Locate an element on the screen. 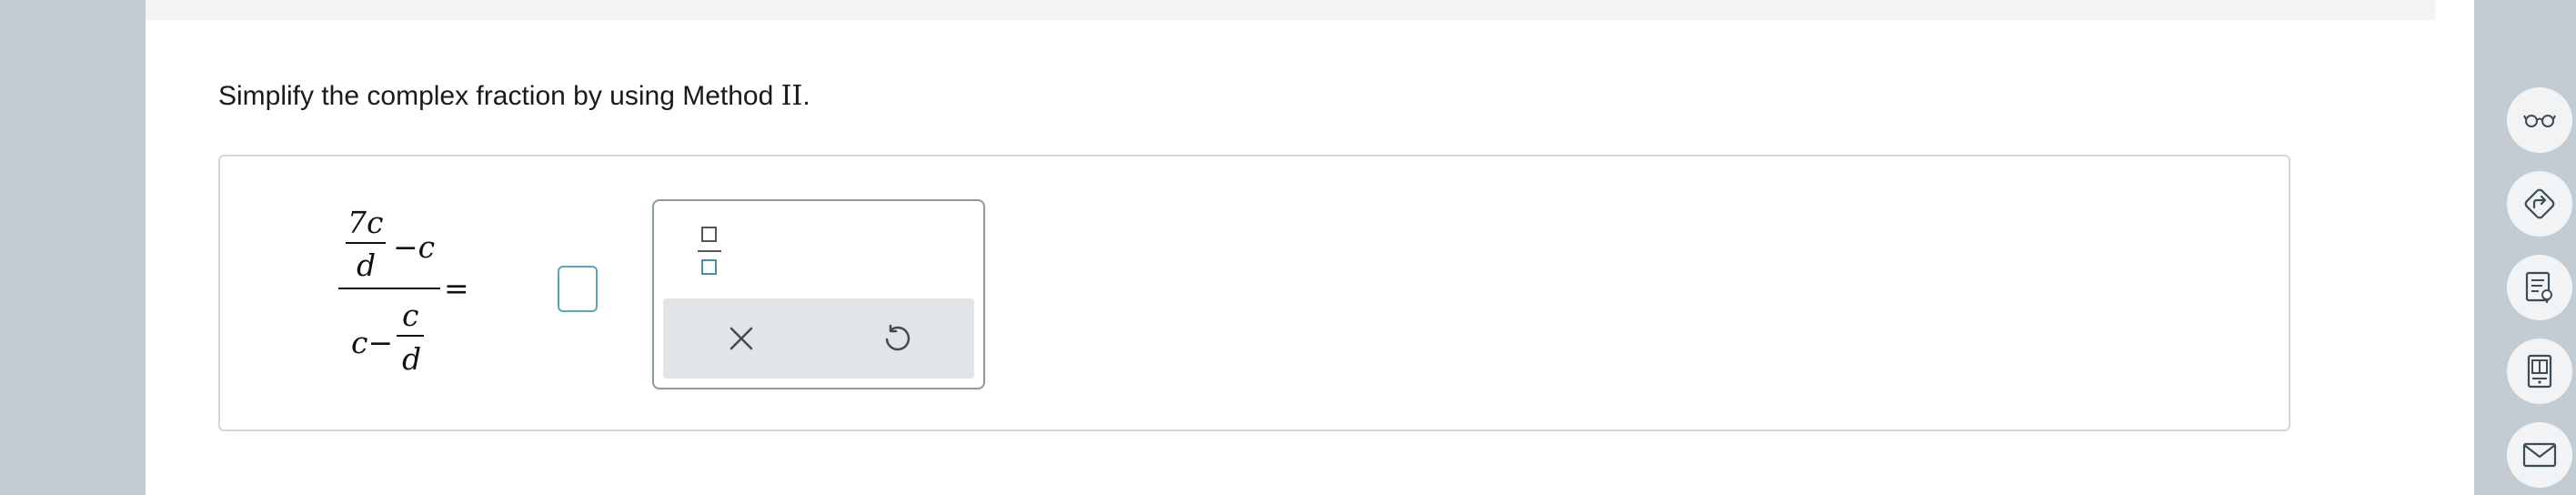 This screenshot has height=495, width=2576. math-palette is located at coordinates (818, 294).